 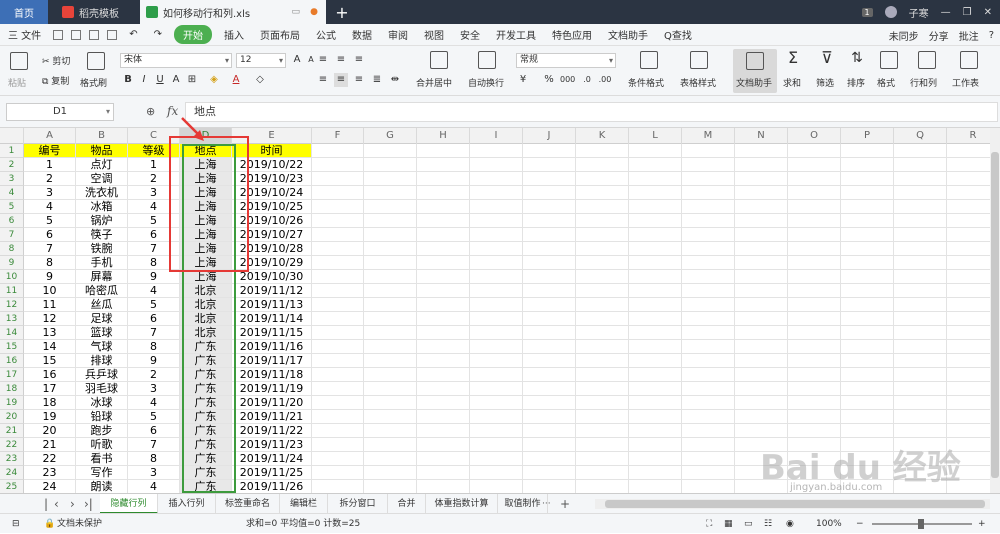 I want to click on column-header-n: N, so click(x=761, y=136).